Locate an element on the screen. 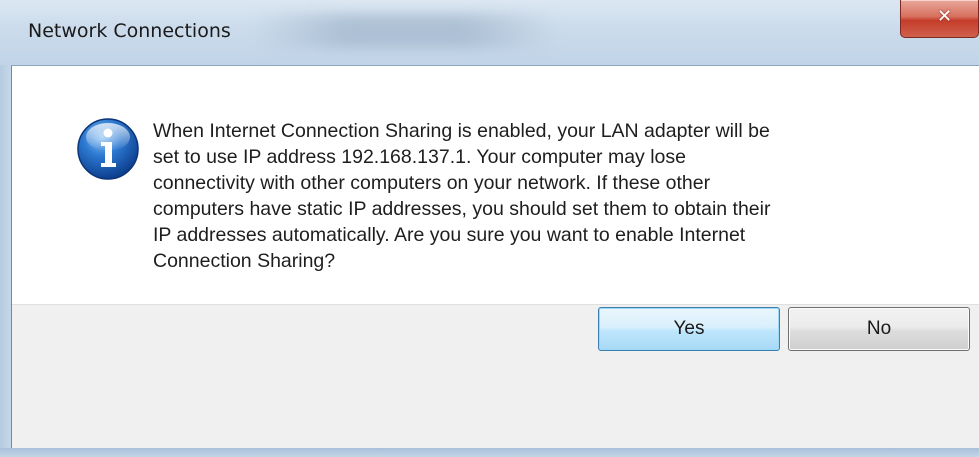  yes-button: Yes is located at coordinates (689, 329).